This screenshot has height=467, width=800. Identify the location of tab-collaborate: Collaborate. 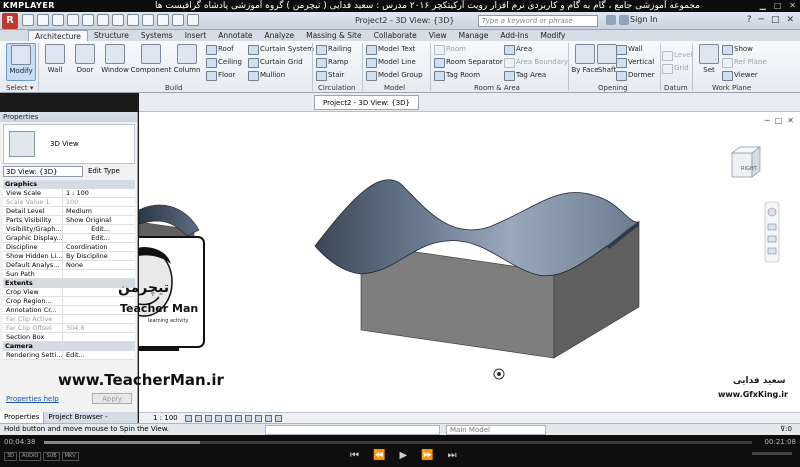
(395, 35).